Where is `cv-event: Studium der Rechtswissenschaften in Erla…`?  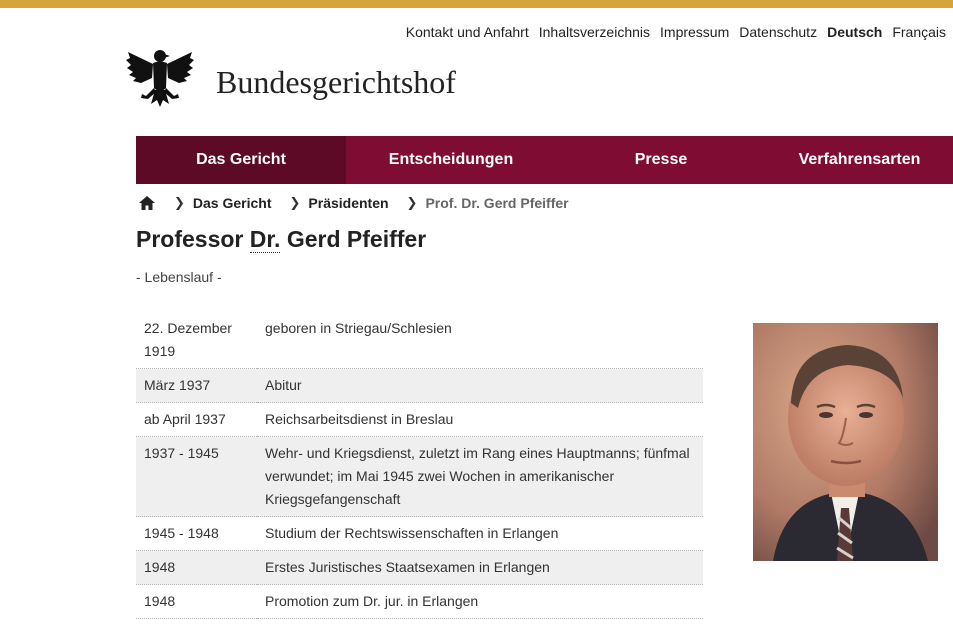
cv-event: Studium der Rechtswissenschaften in Erla… is located at coordinates (480, 533).